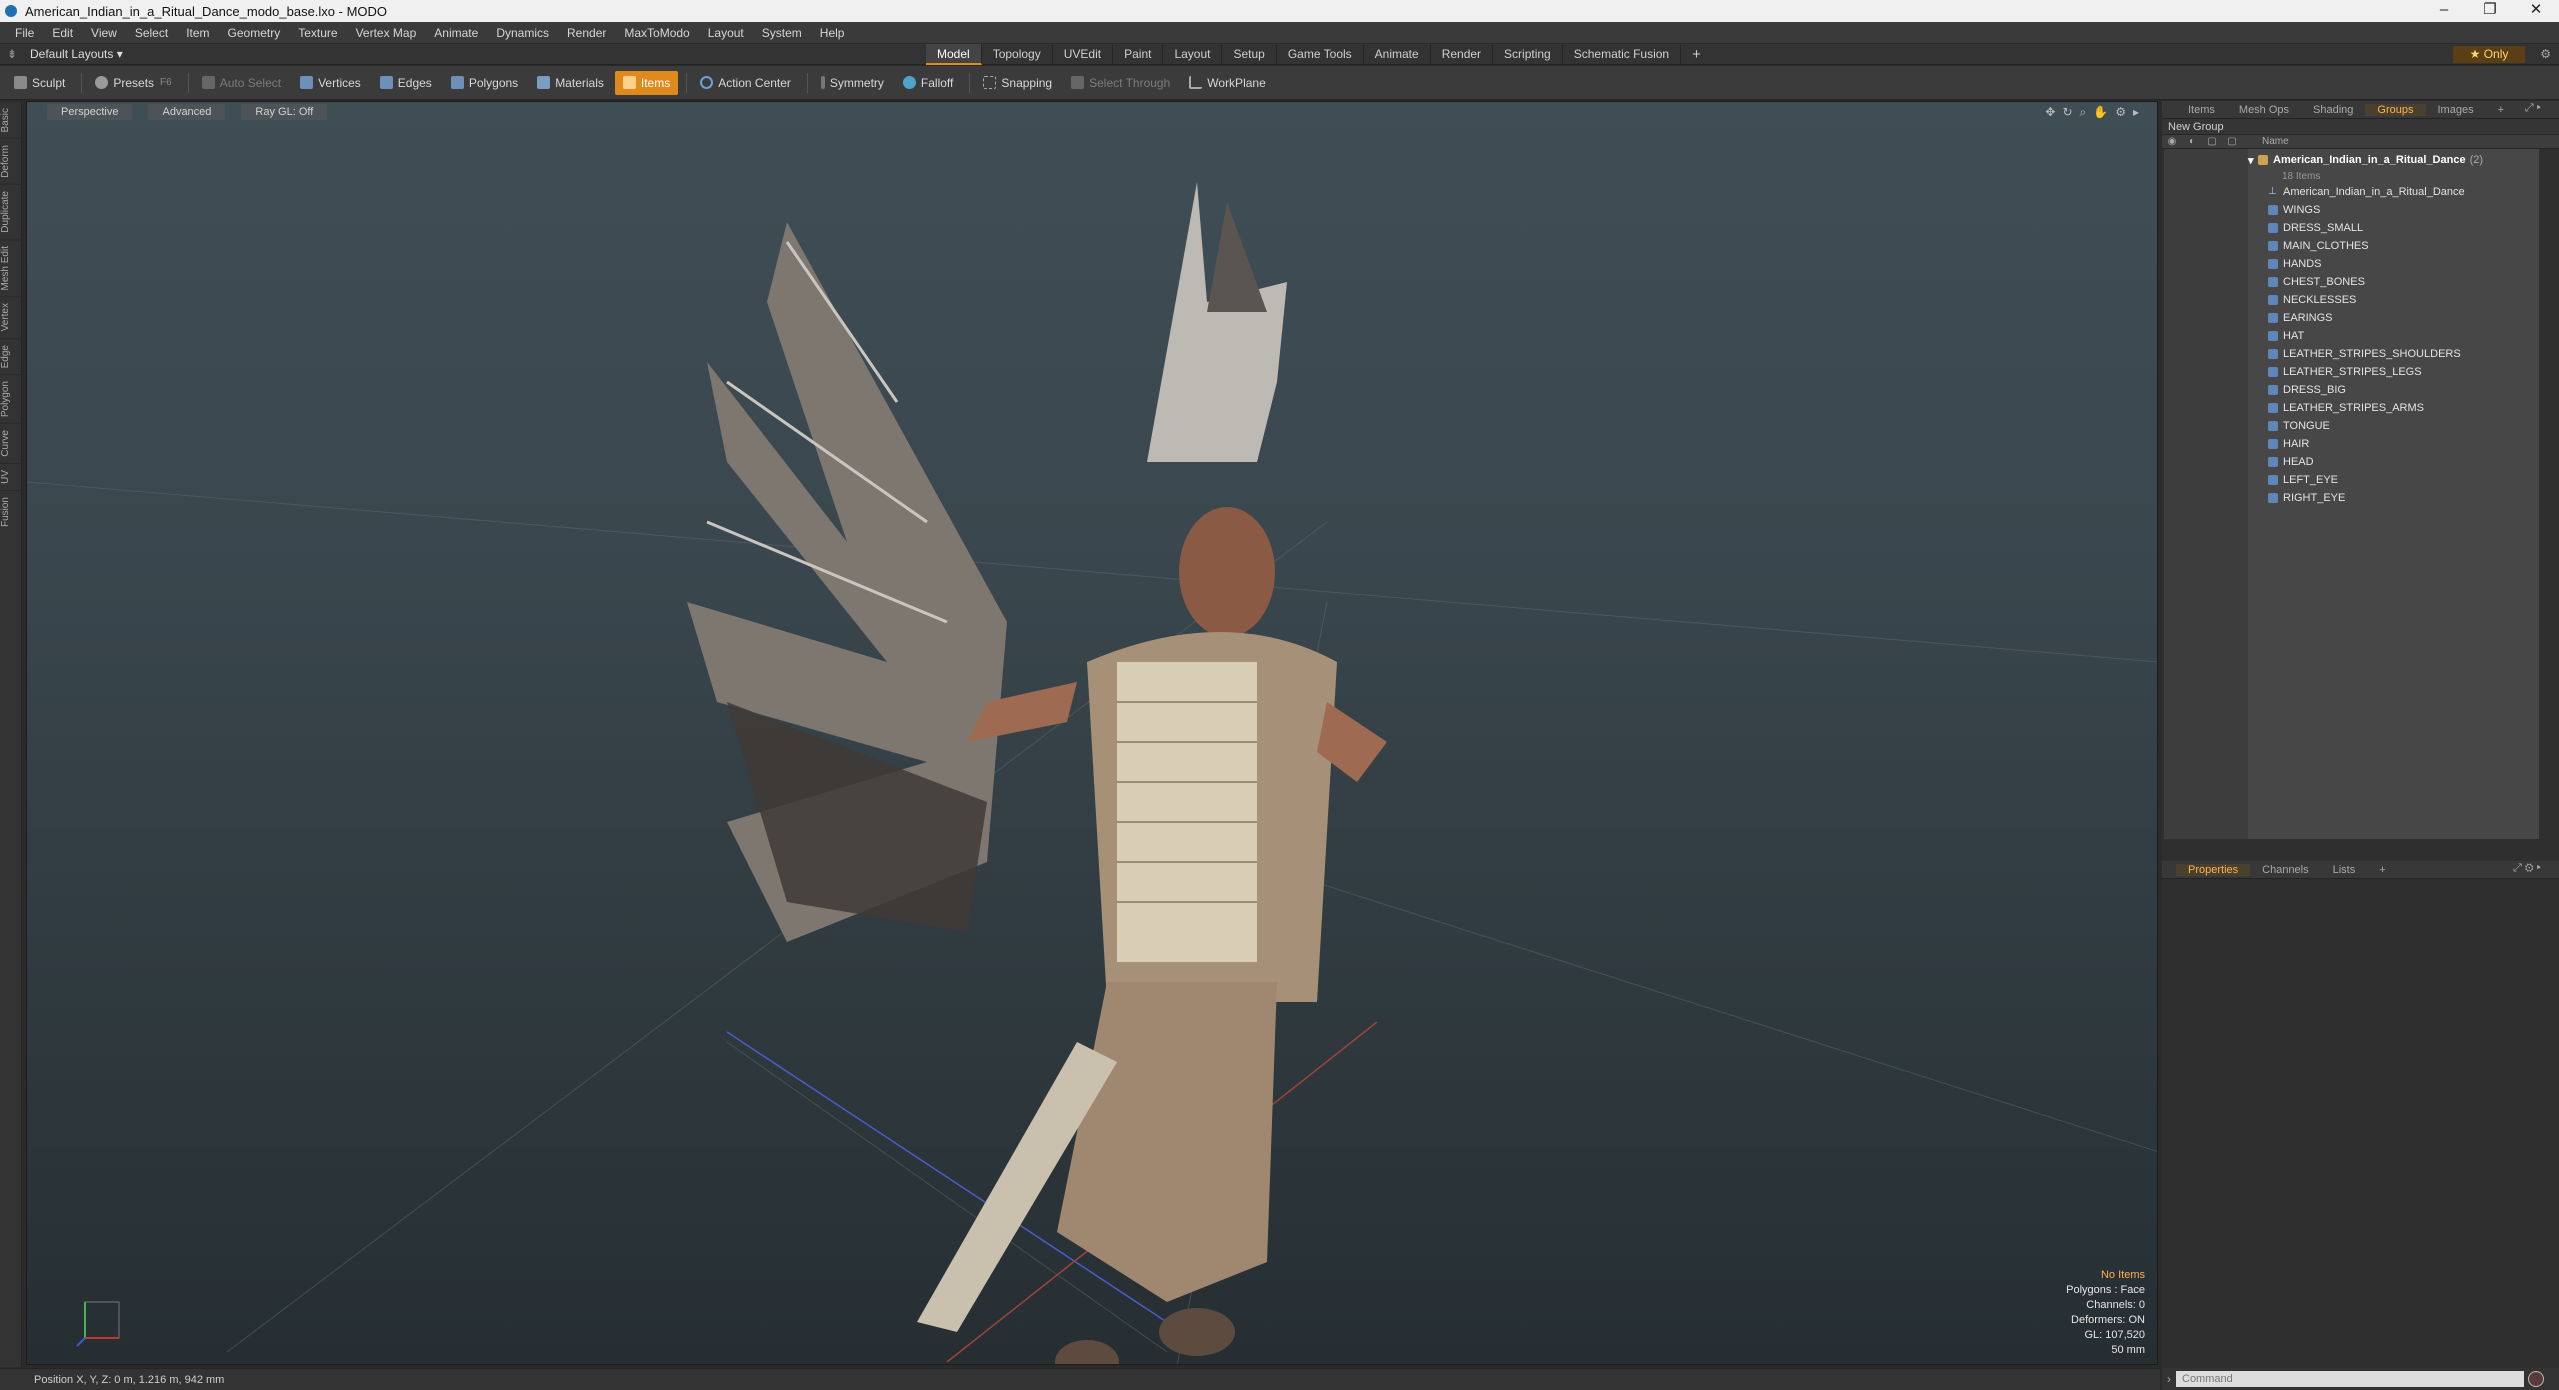 The image size is (2559, 1390). What do you see at coordinates (2201, 110) in the screenshot?
I see `tab-items: Items` at bounding box center [2201, 110].